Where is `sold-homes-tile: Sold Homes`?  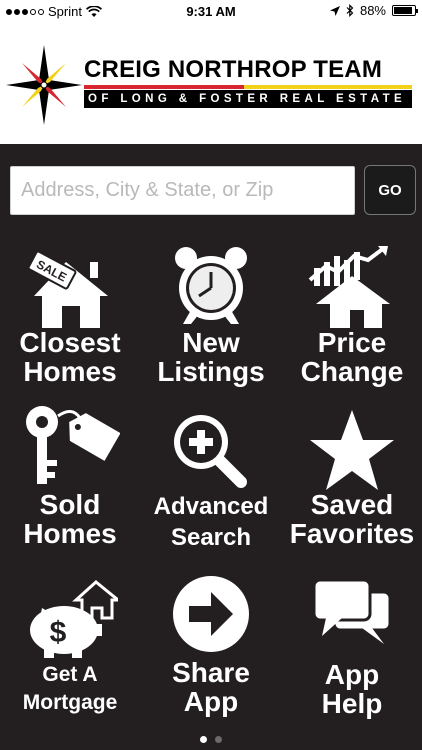
sold-homes-tile: Sold Homes is located at coordinates (70, 482).